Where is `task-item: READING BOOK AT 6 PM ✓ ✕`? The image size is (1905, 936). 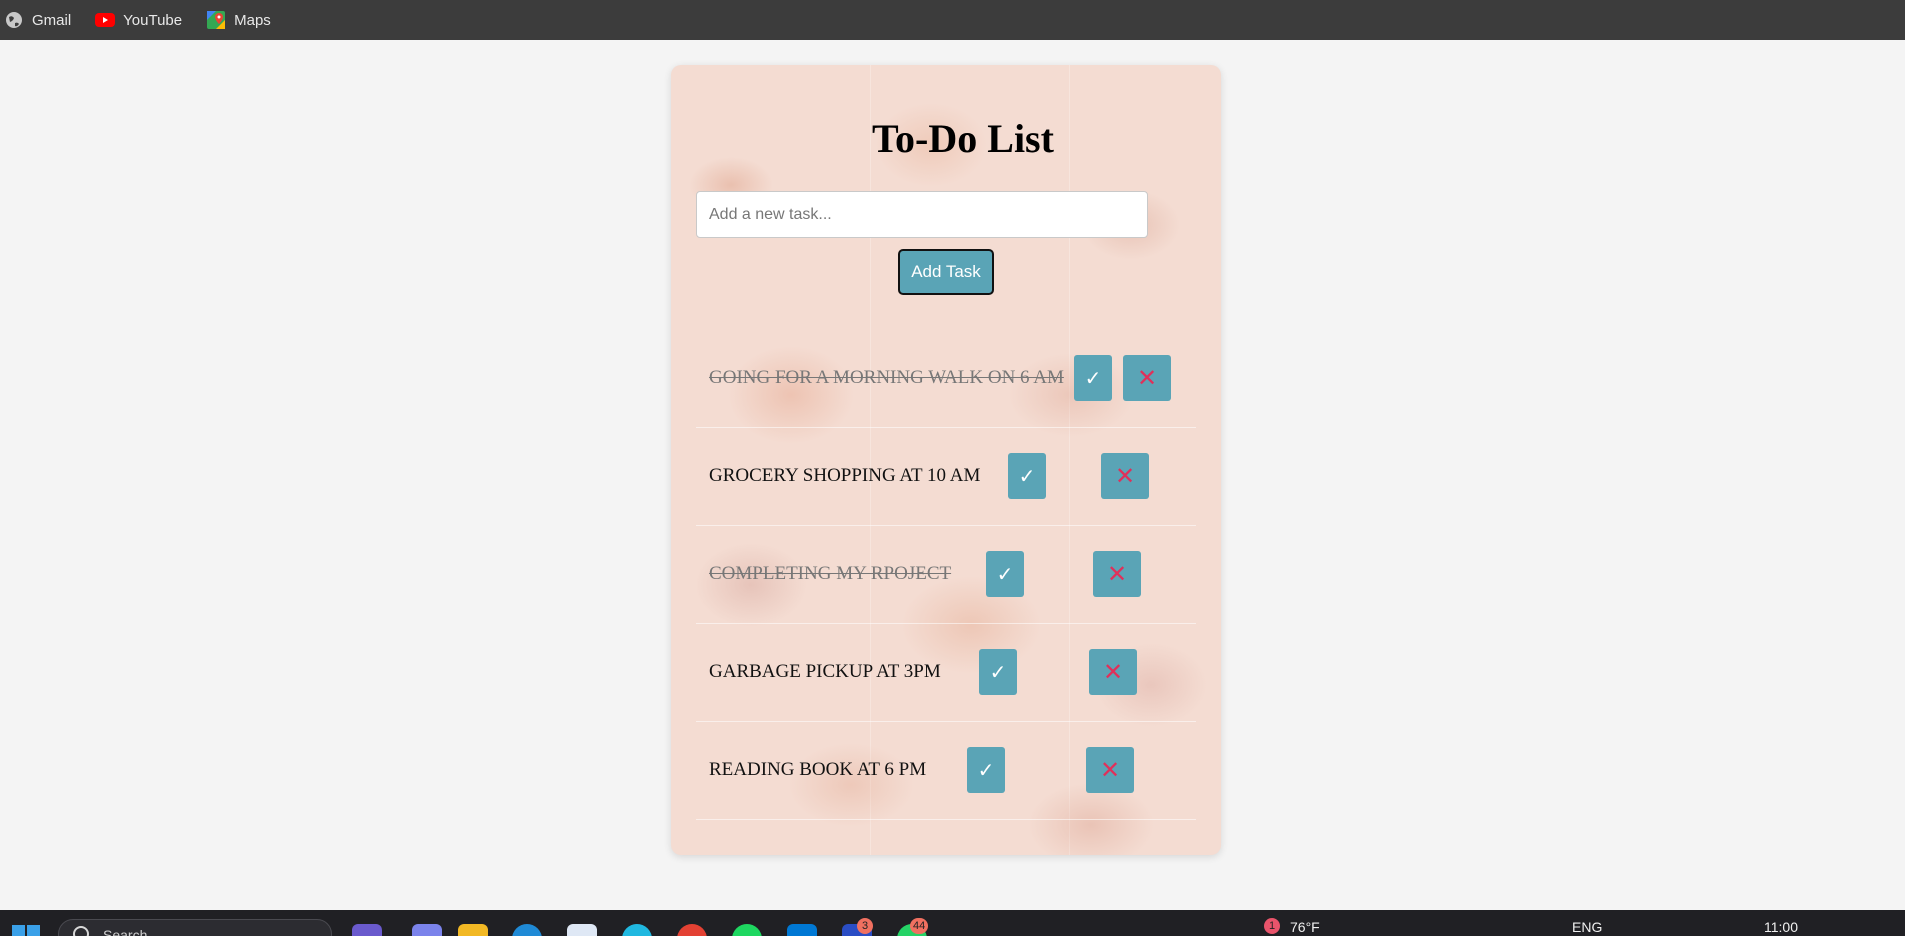 task-item: READING BOOK AT 6 PM ✓ ✕ is located at coordinates (946, 771).